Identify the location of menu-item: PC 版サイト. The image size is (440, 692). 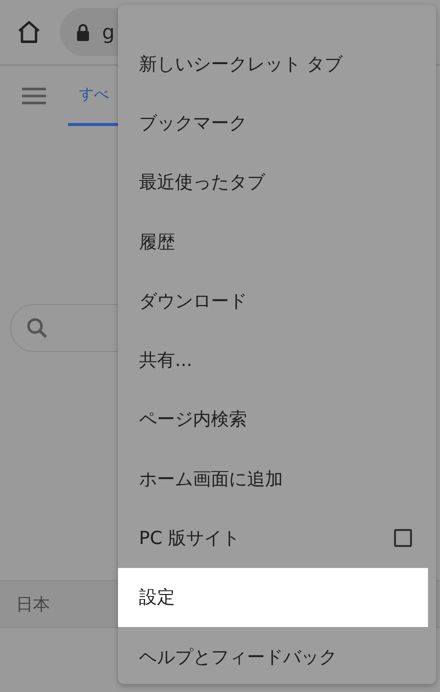
(277, 538).